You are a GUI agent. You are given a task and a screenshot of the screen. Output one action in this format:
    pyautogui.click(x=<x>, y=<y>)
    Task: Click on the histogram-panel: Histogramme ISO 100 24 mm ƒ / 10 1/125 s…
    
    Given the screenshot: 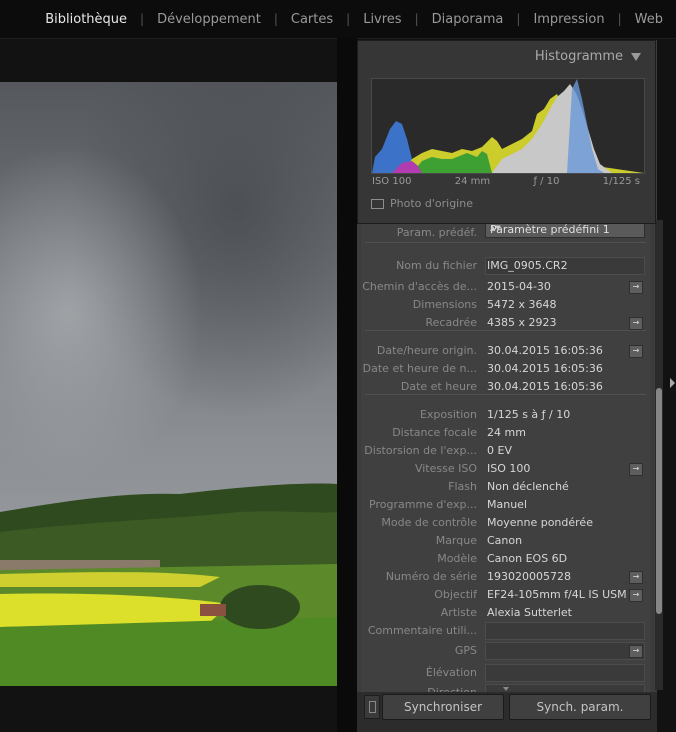 What is the action you would take?
    pyautogui.click(x=506, y=132)
    